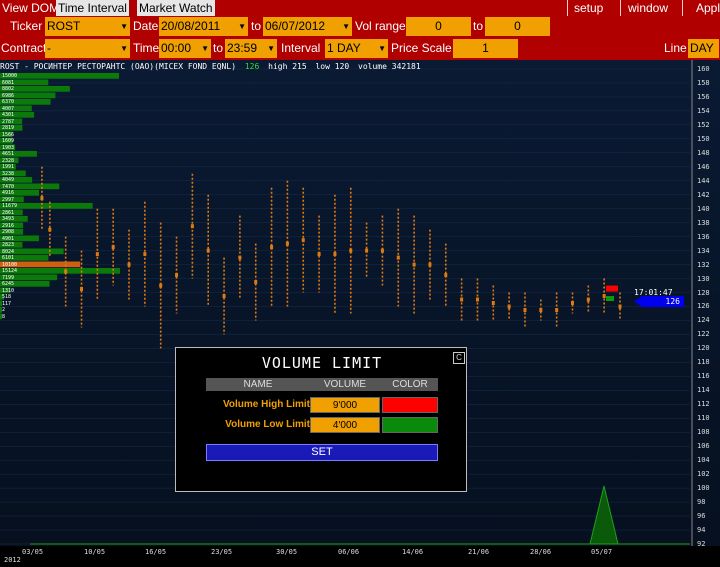  Describe the element at coordinates (258, 384) in the screenshot. I see `col-name-header: NAME` at that location.